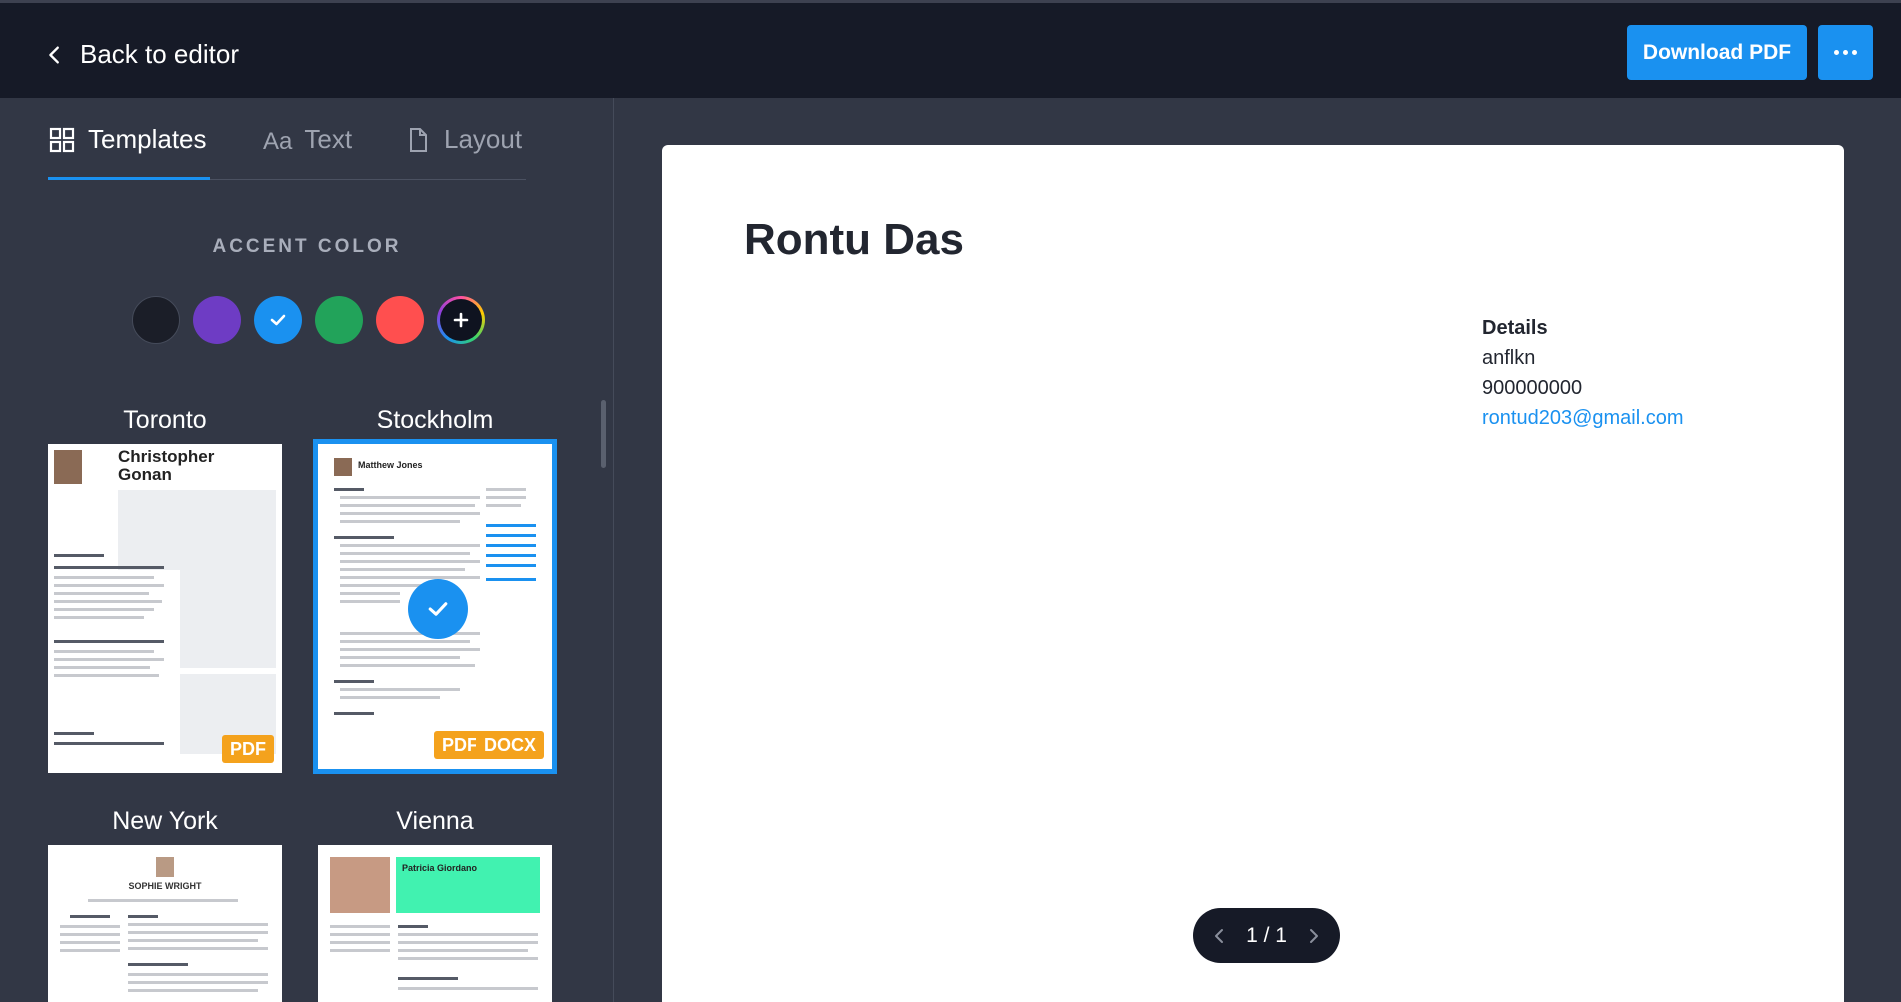 This screenshot has width=1901, height=1002. What do you see at coordinates (603, 434) in the screenshot?
I see `sidebar-scrollbar` at bounding box center [603, 434].